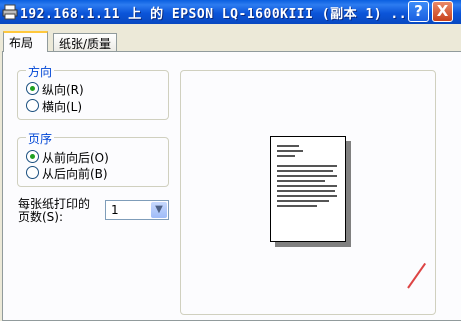  What do you see at coordinates (25, 41) in the screenshot?
I see `tab-layout: 布局` at bounding box center [25, 41].